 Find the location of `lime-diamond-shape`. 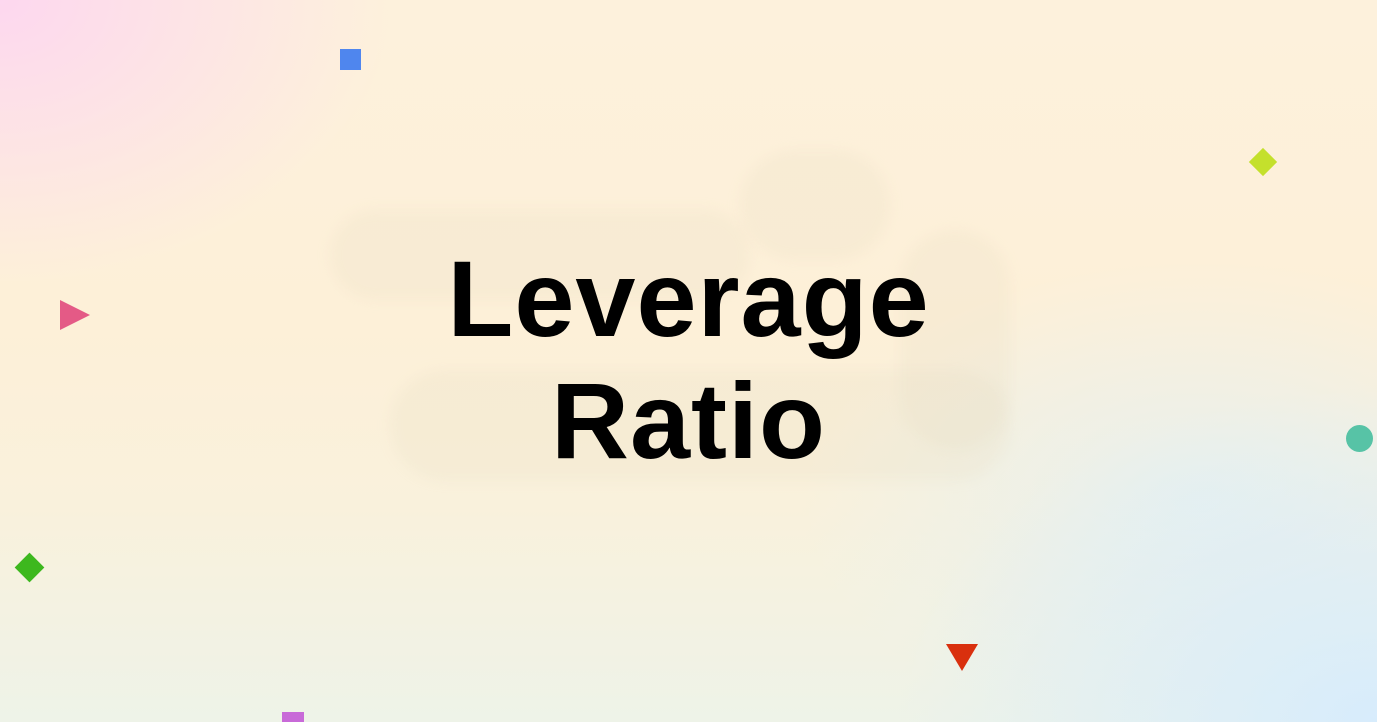

lime-diamond-shape is located at coordinates (1263, 162).